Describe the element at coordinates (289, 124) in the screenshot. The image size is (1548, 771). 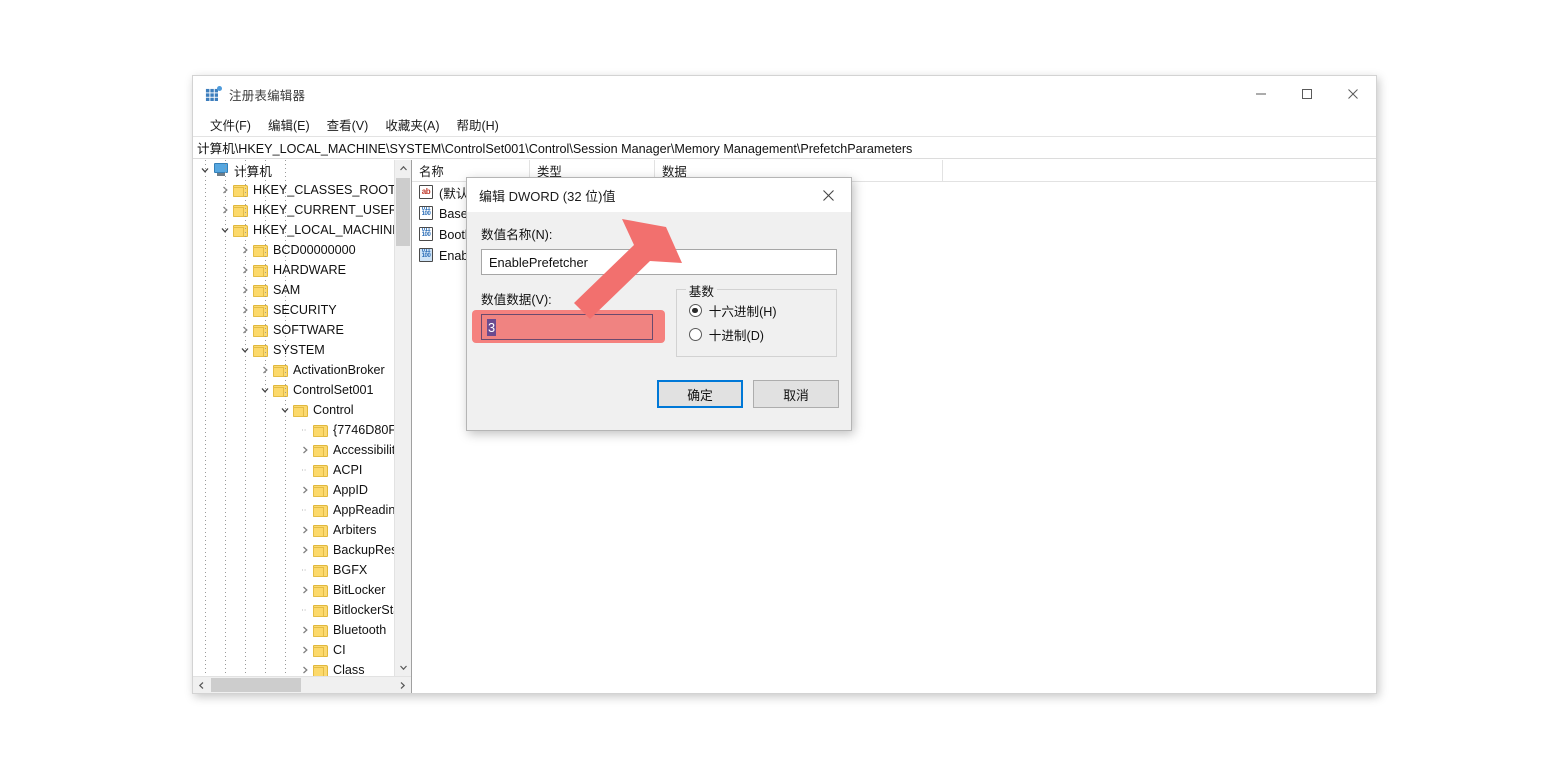
I see `menu-edit: 编辑(E)` at that location.